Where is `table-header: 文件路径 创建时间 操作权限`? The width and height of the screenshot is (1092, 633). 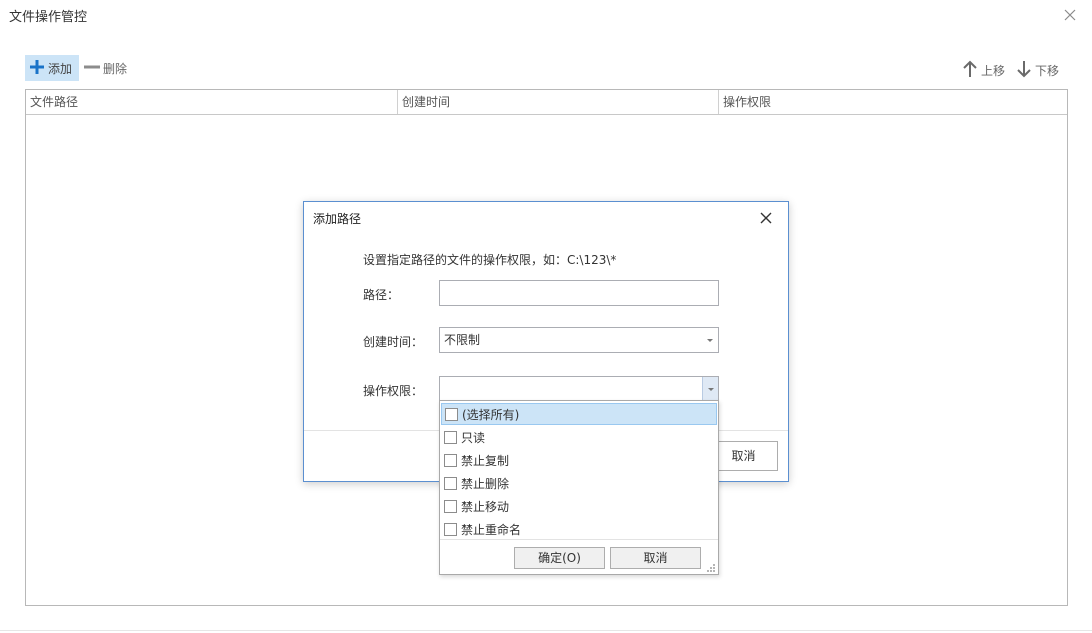
table-header: 文件路径 创建时间 操作权限 is located at coordinates (546, 102).